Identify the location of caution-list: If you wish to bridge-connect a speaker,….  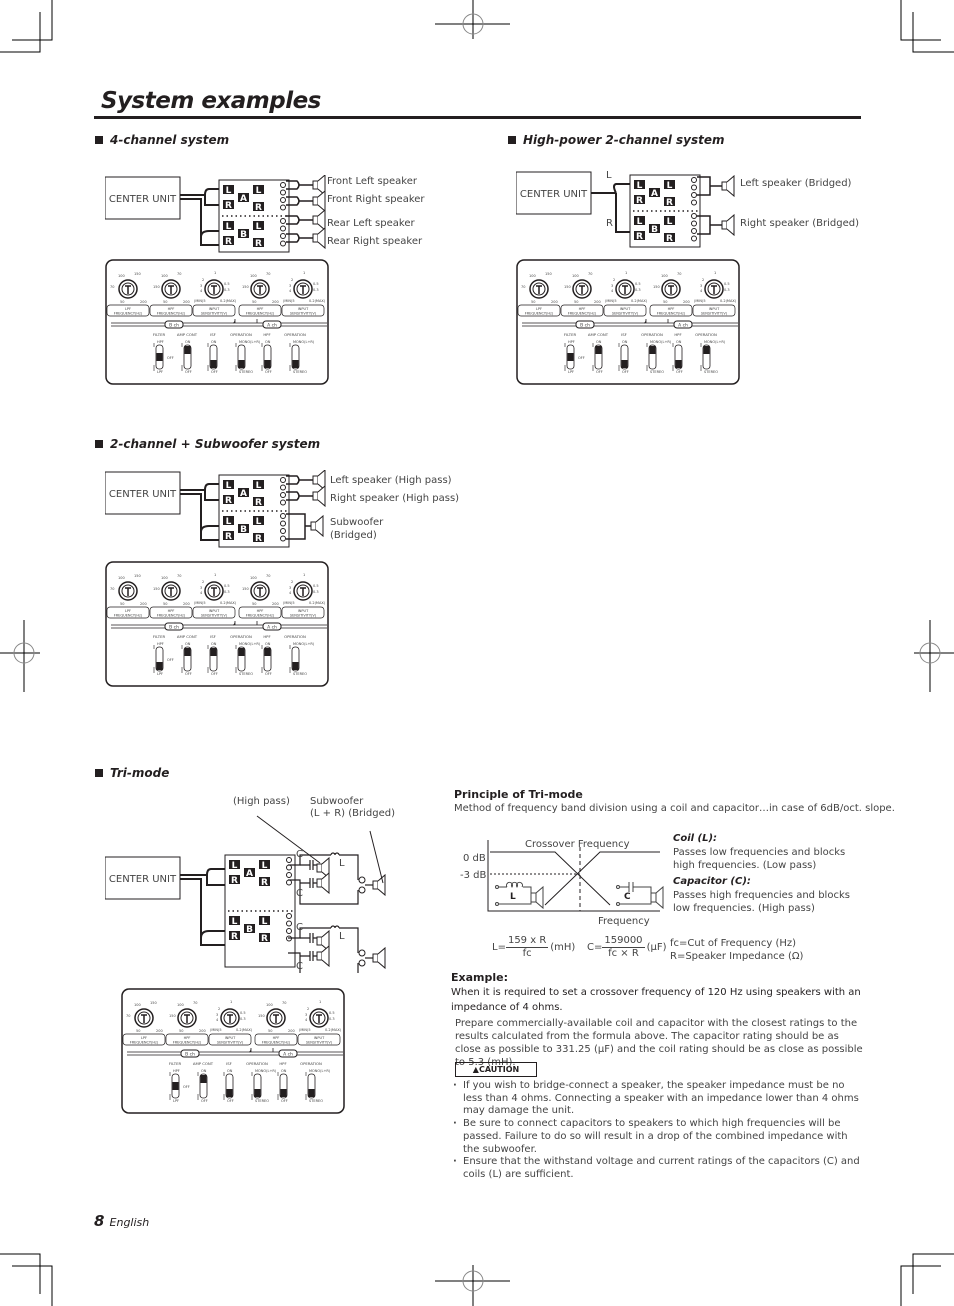
(658, 1131).